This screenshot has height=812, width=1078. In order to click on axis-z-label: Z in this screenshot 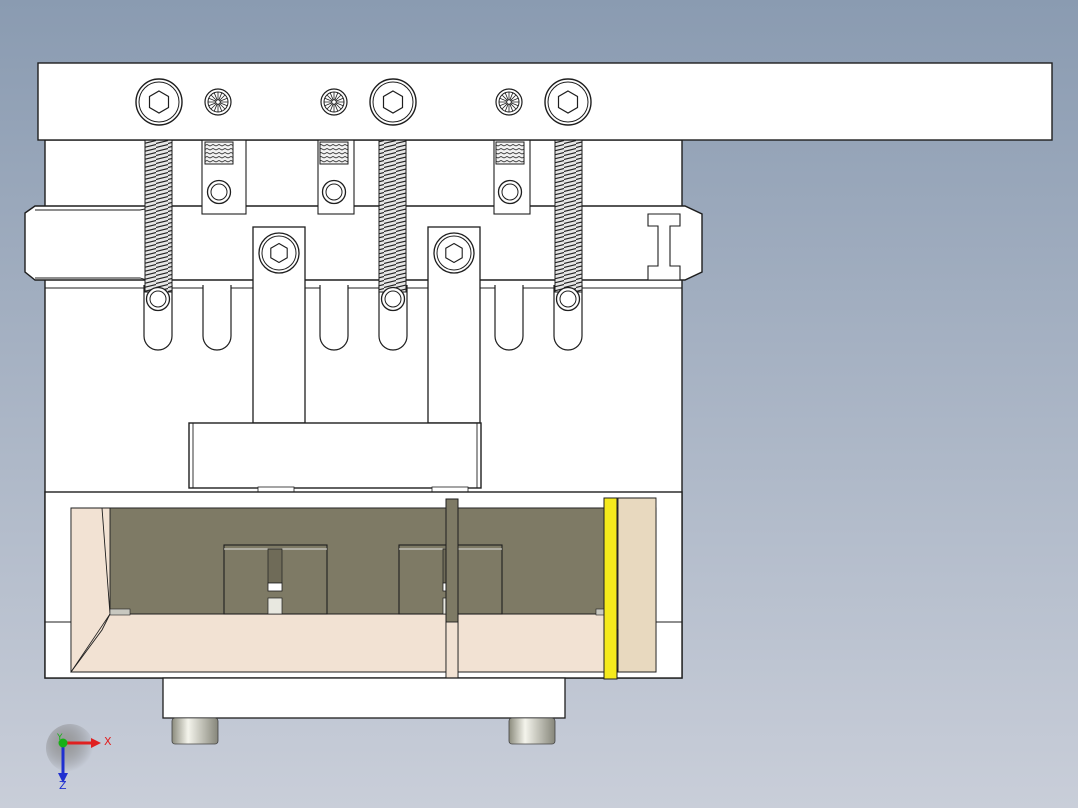, I will do `click(63, 785)`.